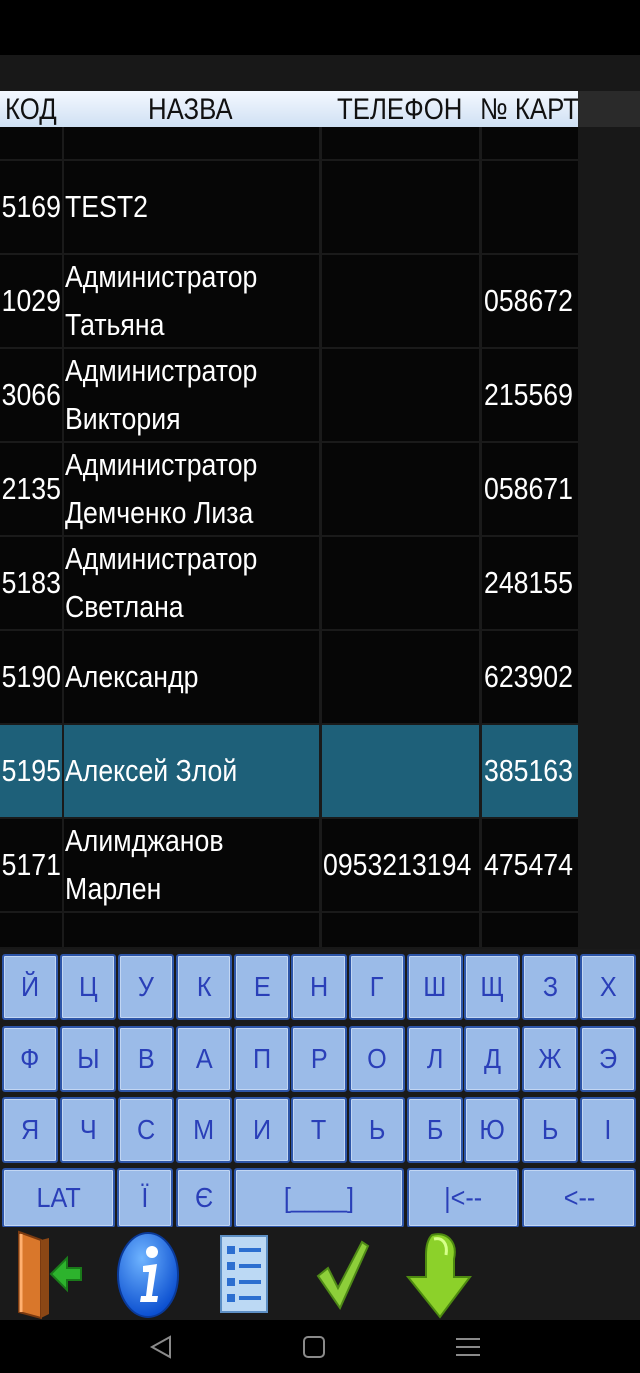  What do you see at coordinates (31, 489) in the screenshot?
I see `cell-code: 2135` at bounding box center [31, 489].